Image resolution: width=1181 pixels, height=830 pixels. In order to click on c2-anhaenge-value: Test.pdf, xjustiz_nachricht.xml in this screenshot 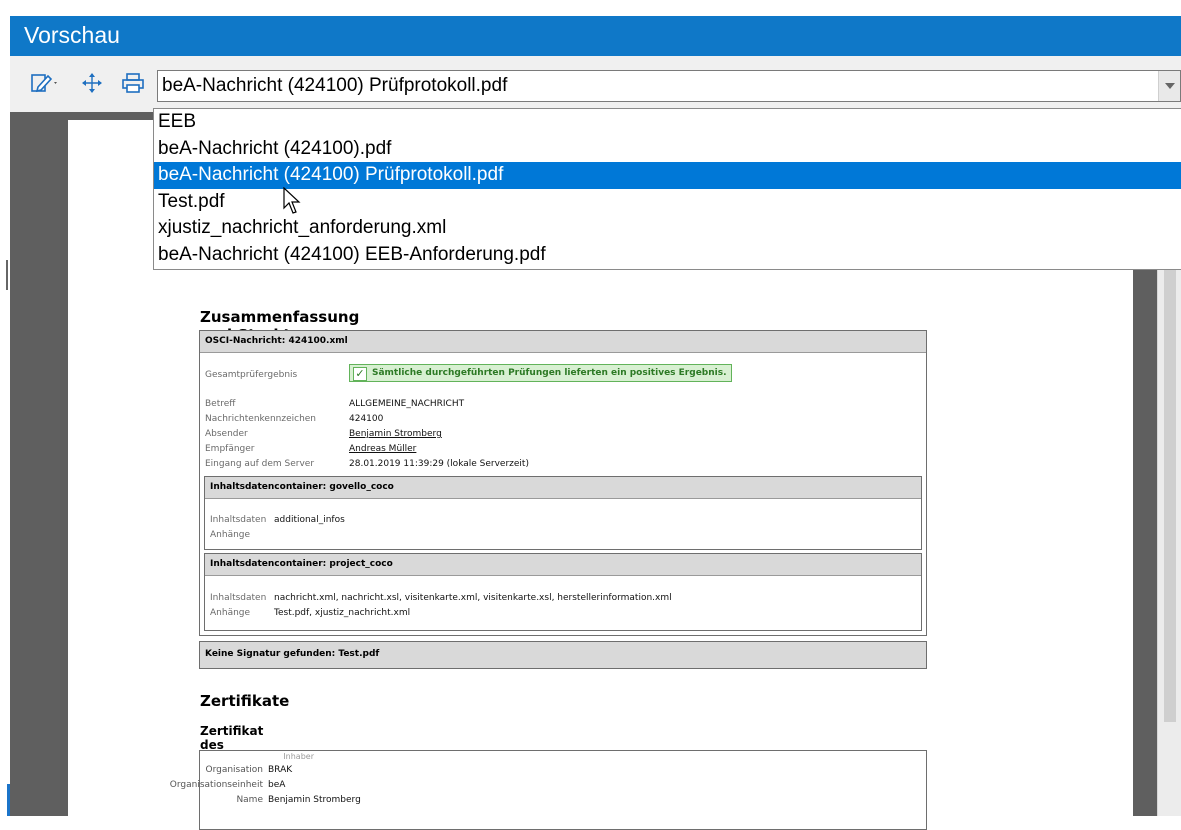, I will do `click(342, 613)`.